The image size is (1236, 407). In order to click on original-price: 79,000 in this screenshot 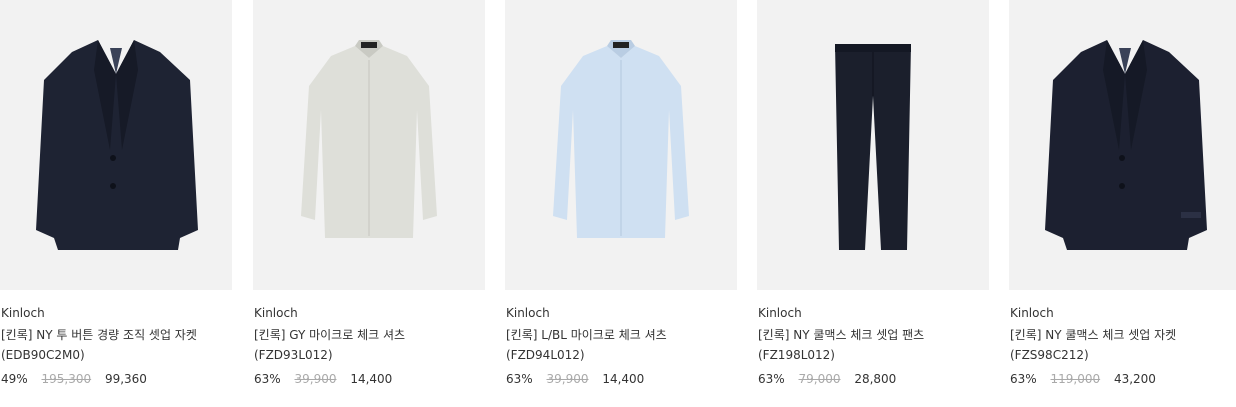, I will do `click(819, 379)`.